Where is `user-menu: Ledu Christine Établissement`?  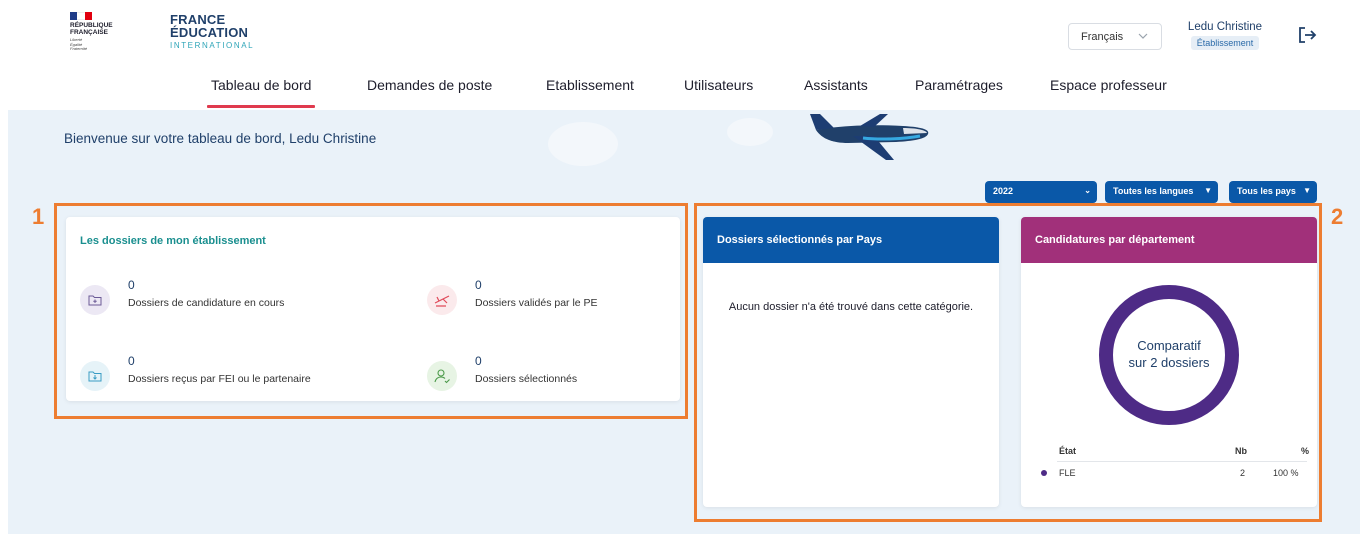 user-menu: Ledu Christine Établissement is located at coordinates (1225, 36).